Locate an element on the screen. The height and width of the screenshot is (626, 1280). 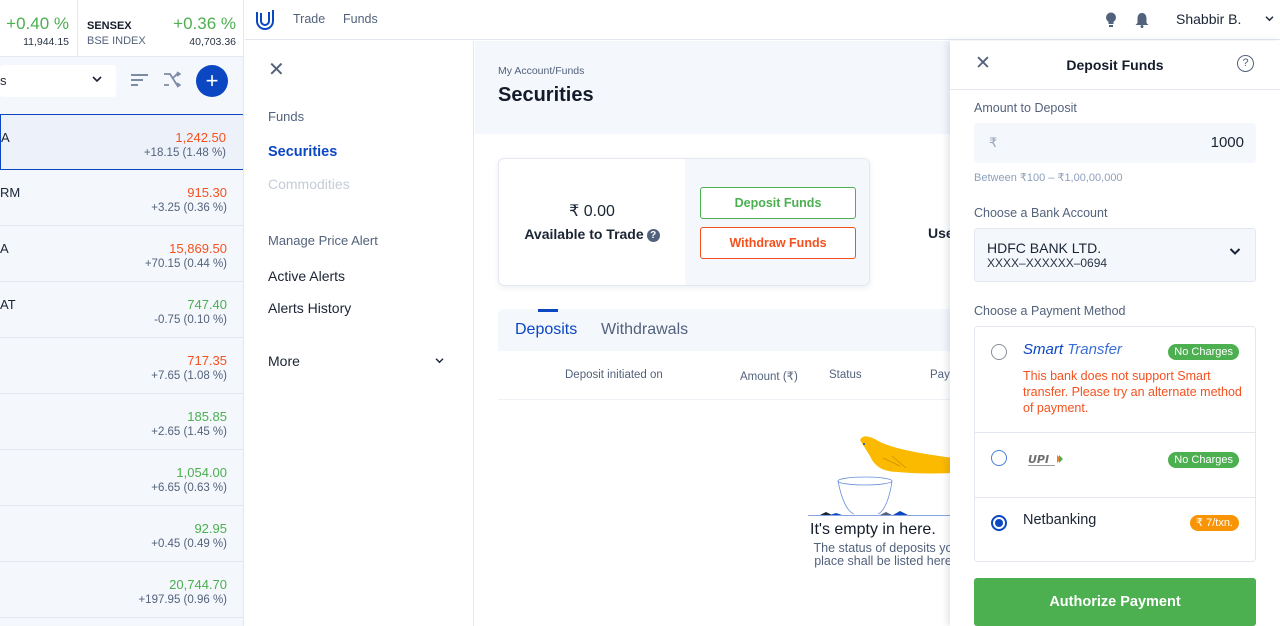
brand-logo-icon is located at coordinates (265, 20).